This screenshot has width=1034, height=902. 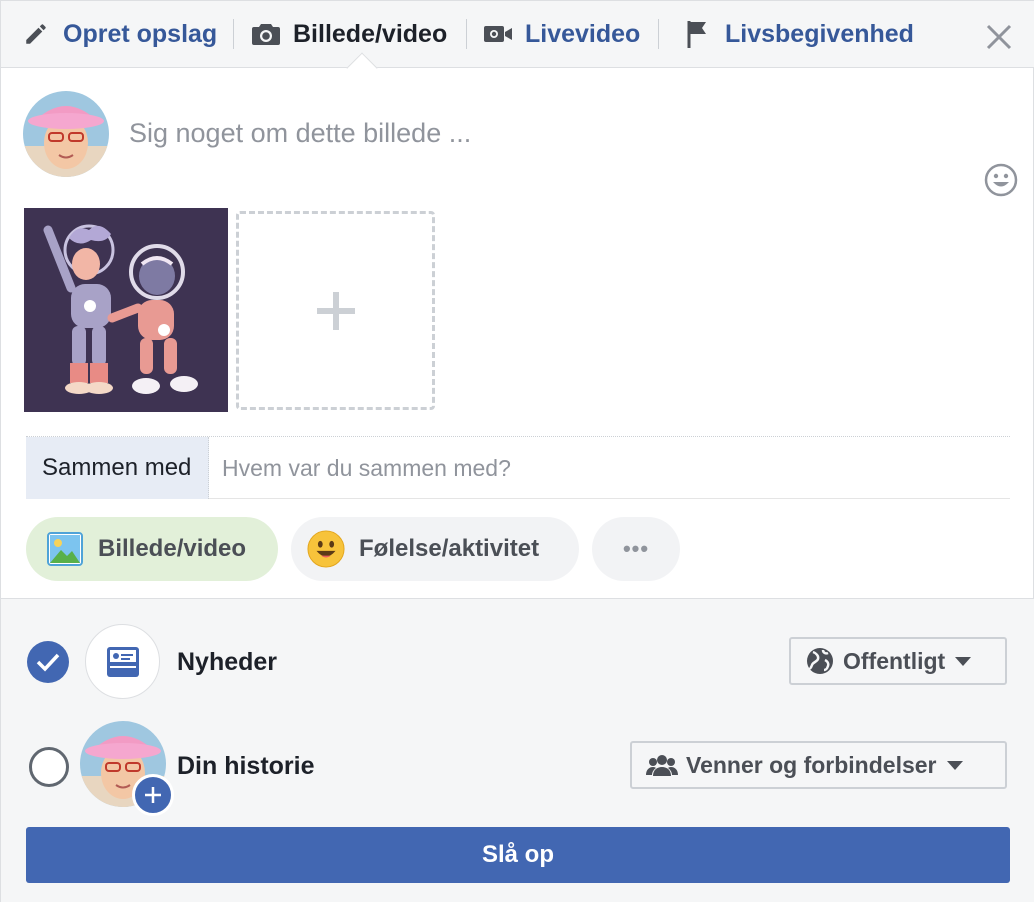 What do you see at coordinates (449, 548) in the screenshot?
I see `pill-label: Følelse/aktivitet` at bounding box center [449, 548].